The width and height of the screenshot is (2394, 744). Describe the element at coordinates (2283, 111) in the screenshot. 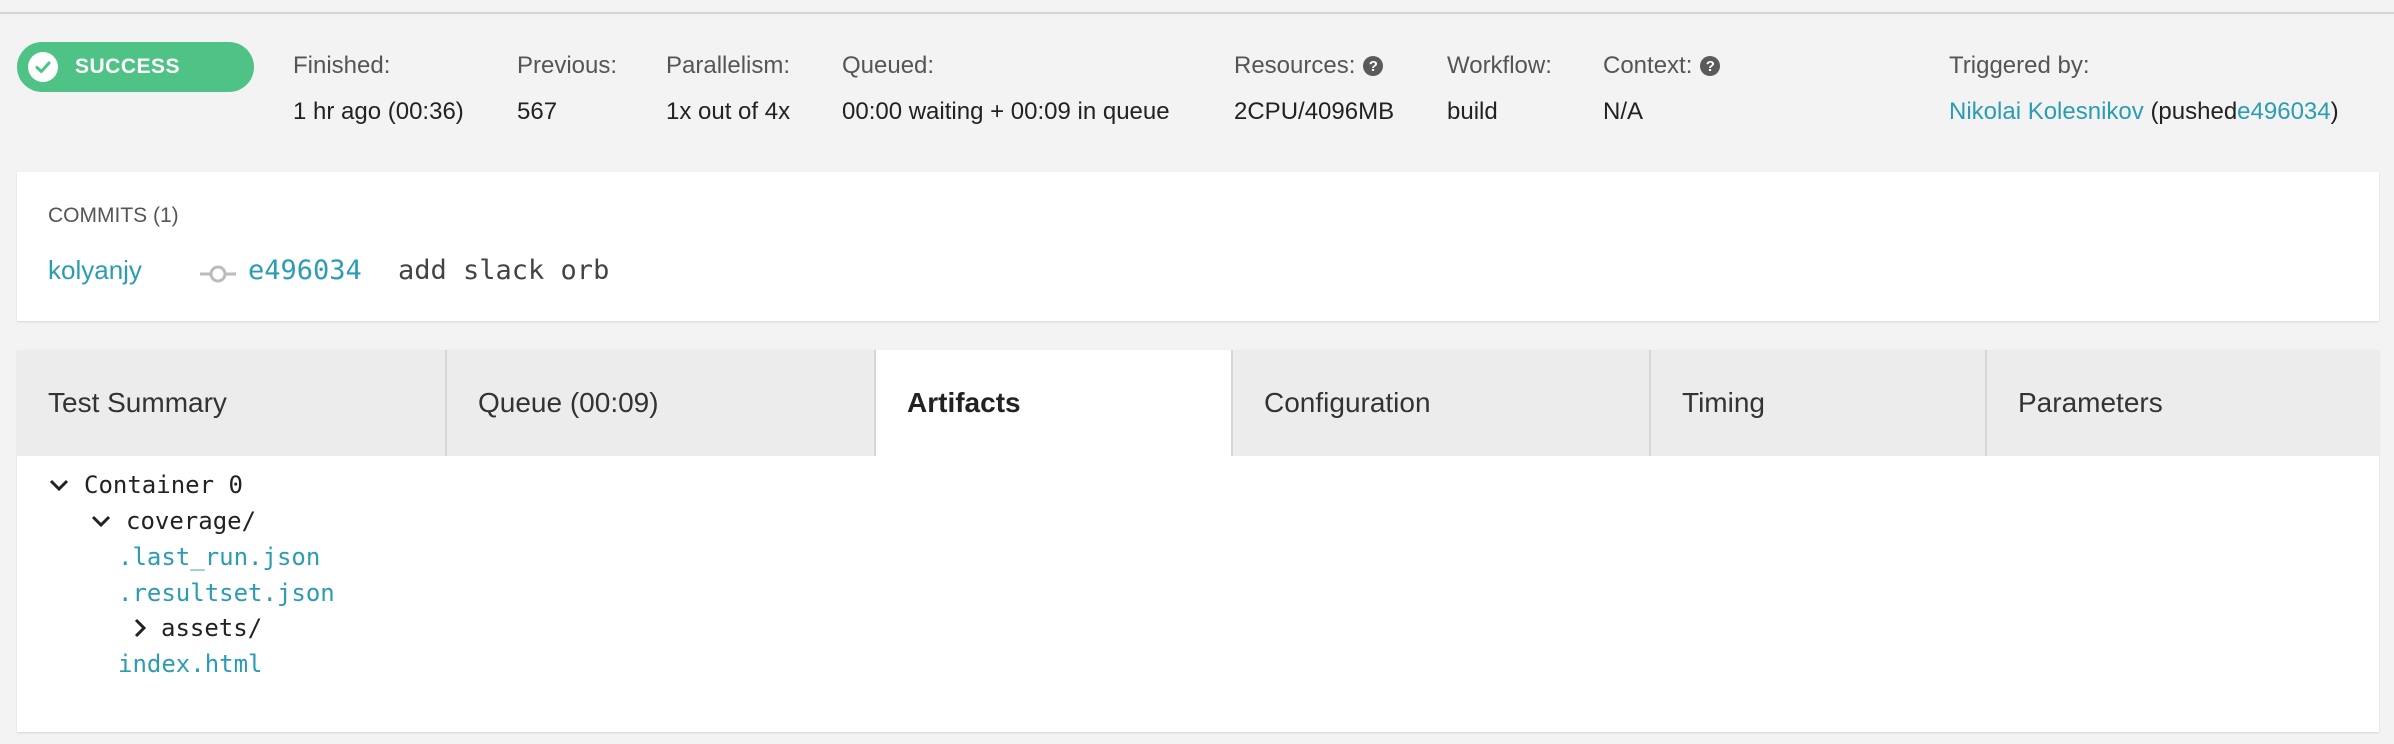

I see `triggered-sha-link: e496034` at that location.